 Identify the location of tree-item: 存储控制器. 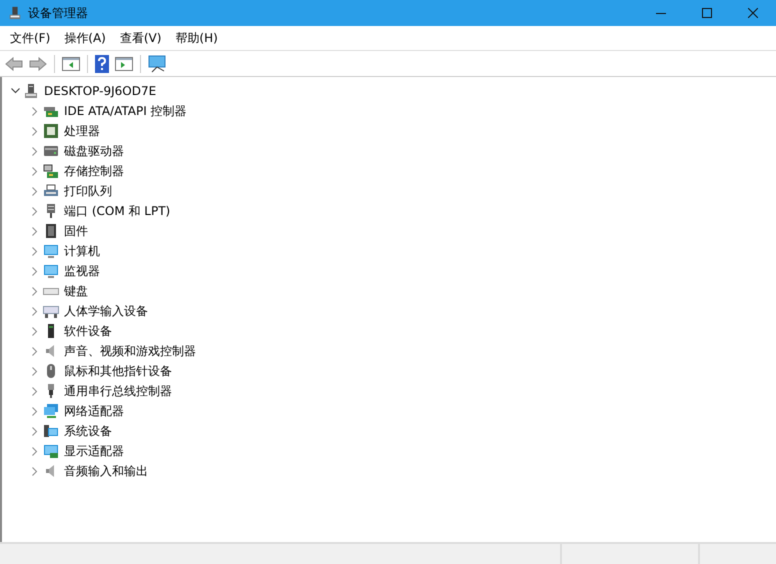
(94, 171).